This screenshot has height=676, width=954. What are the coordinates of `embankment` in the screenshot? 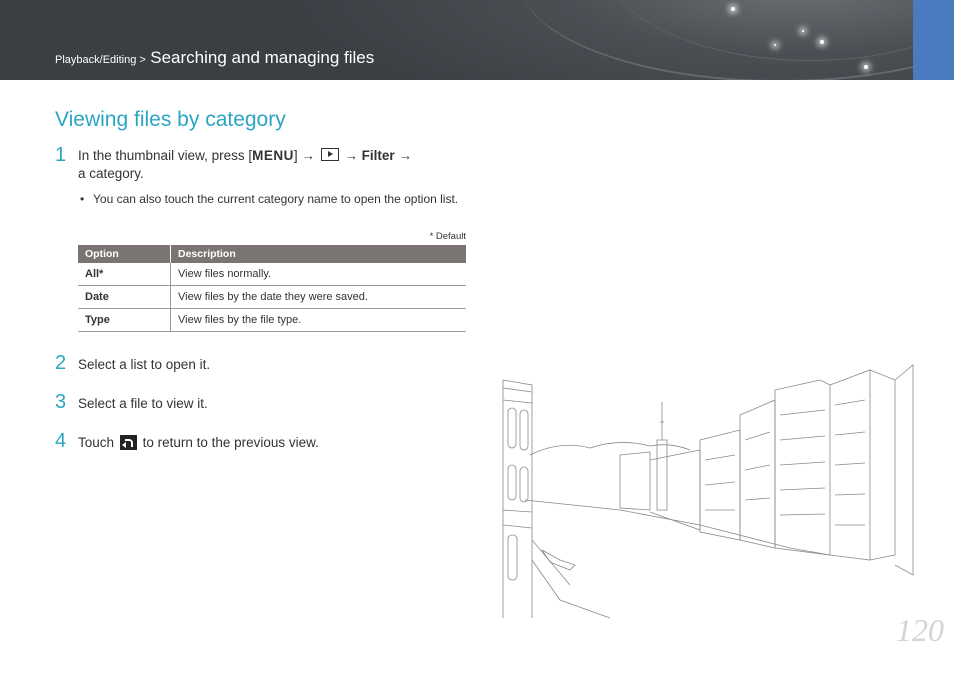 It's located at (571, 579).